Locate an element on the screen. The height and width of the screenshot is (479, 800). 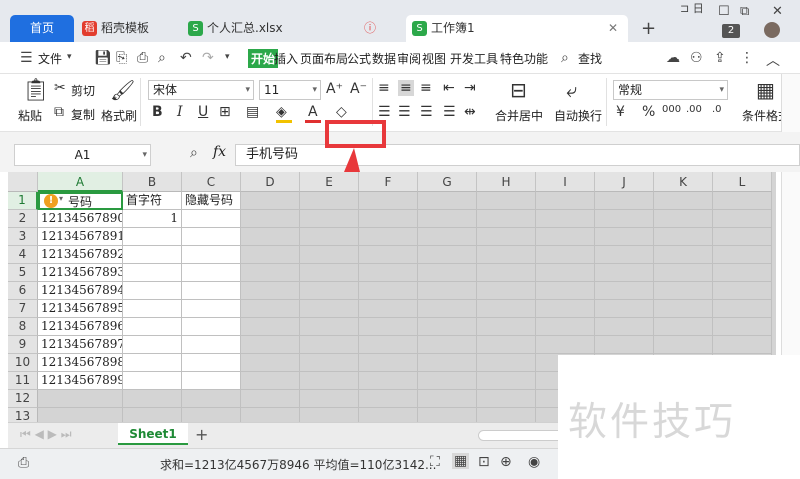
tab-personal-summary: S 个人汇总.xlsx ⓘ is located at coordinates (293, 28).